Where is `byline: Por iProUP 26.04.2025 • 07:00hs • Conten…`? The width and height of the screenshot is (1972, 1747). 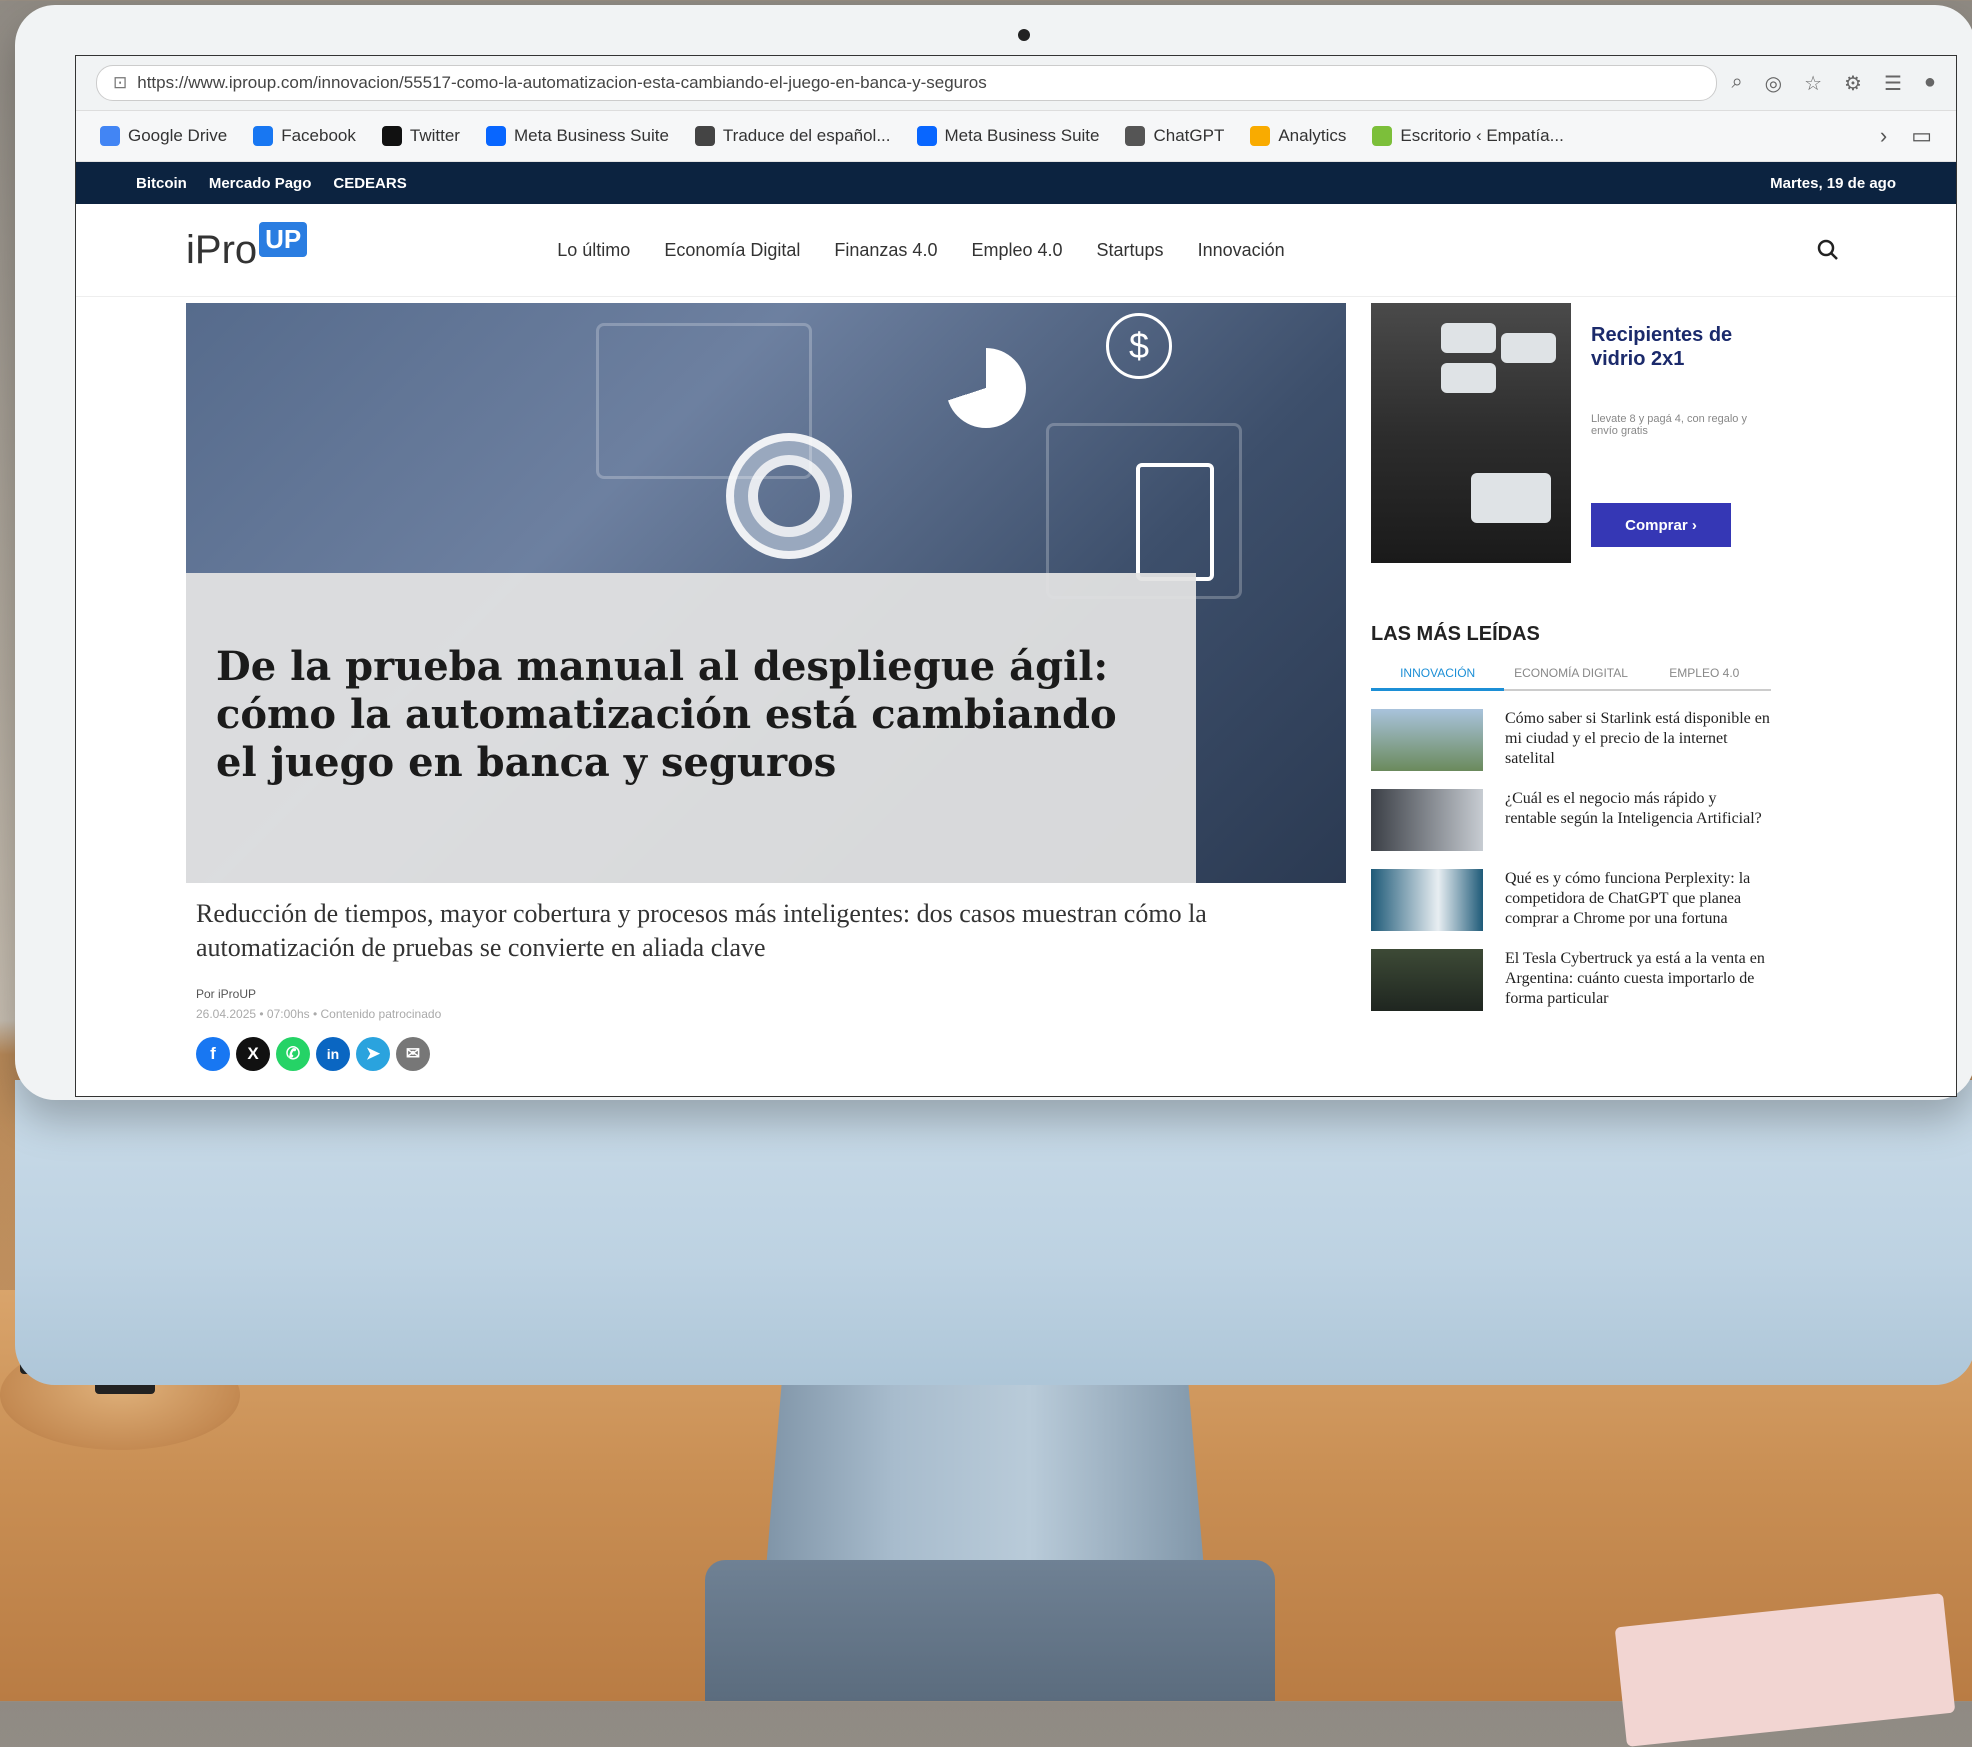 byline: Por iProUP 26.04.2025 • 07:00hs • Conten… is located at coordinates (318, 1004).